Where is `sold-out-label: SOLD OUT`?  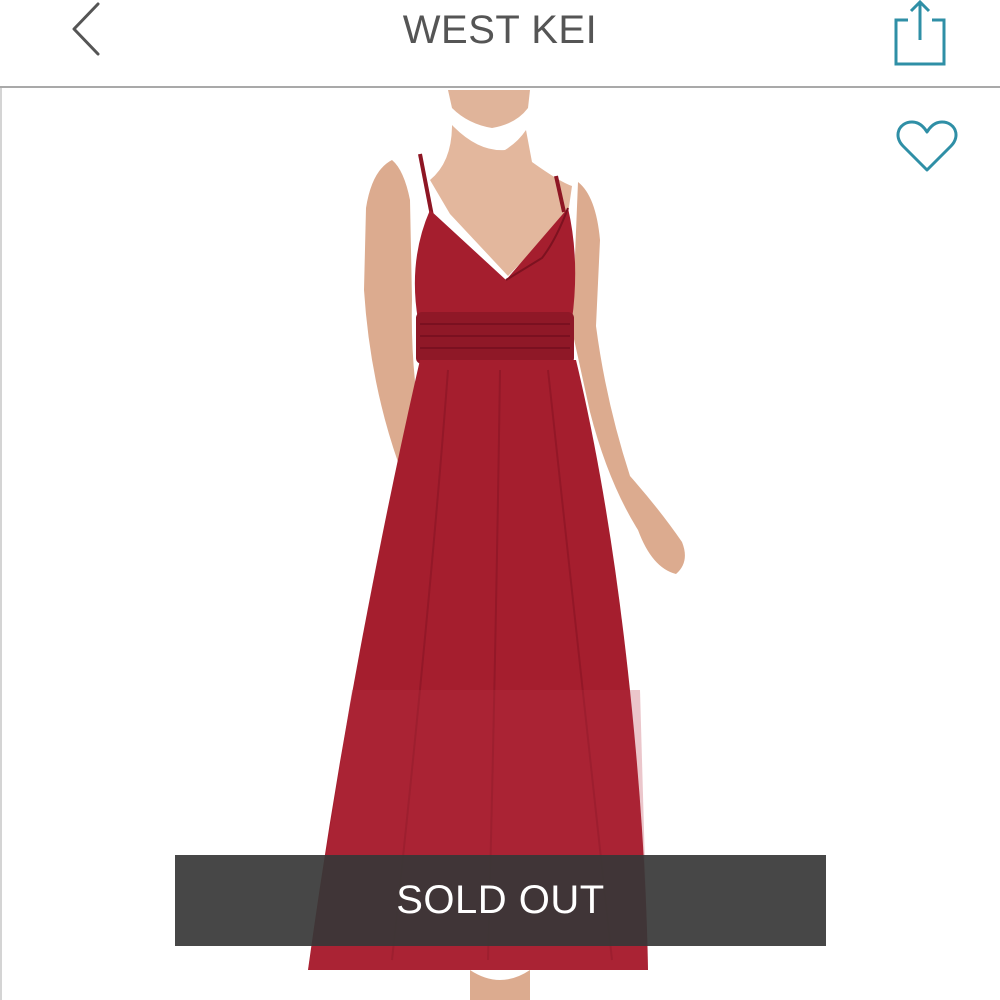
sold-out-label: SOLD OUT is located at coordinates (500, 900).